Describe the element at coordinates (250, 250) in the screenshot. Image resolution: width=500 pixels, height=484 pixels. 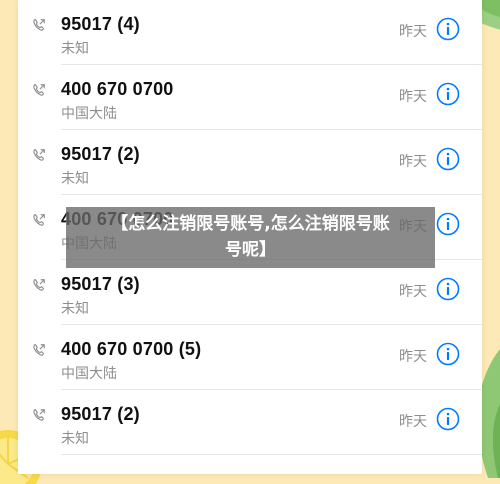
I see `banner-line-2: 号呢】` at that location.